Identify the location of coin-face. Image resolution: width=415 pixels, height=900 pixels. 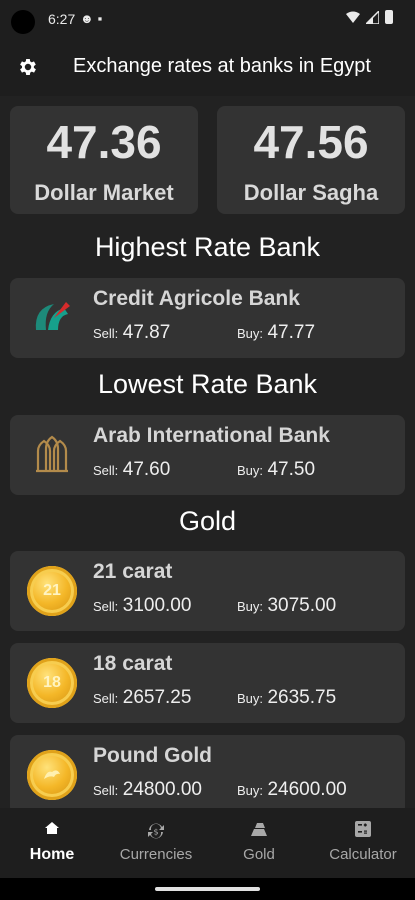
(52, 775).